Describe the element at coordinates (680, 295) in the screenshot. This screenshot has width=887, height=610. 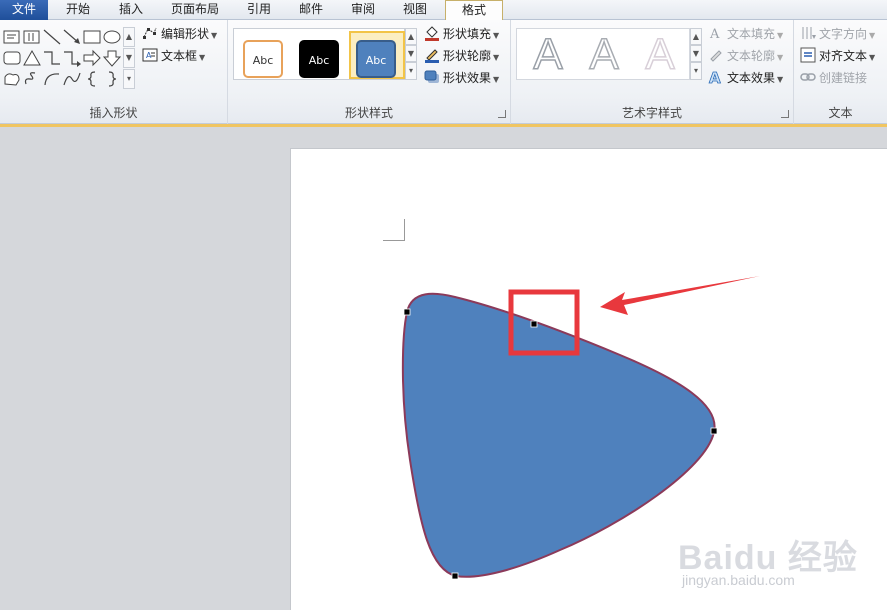
I see `highlight-arrow-icon` at that location.